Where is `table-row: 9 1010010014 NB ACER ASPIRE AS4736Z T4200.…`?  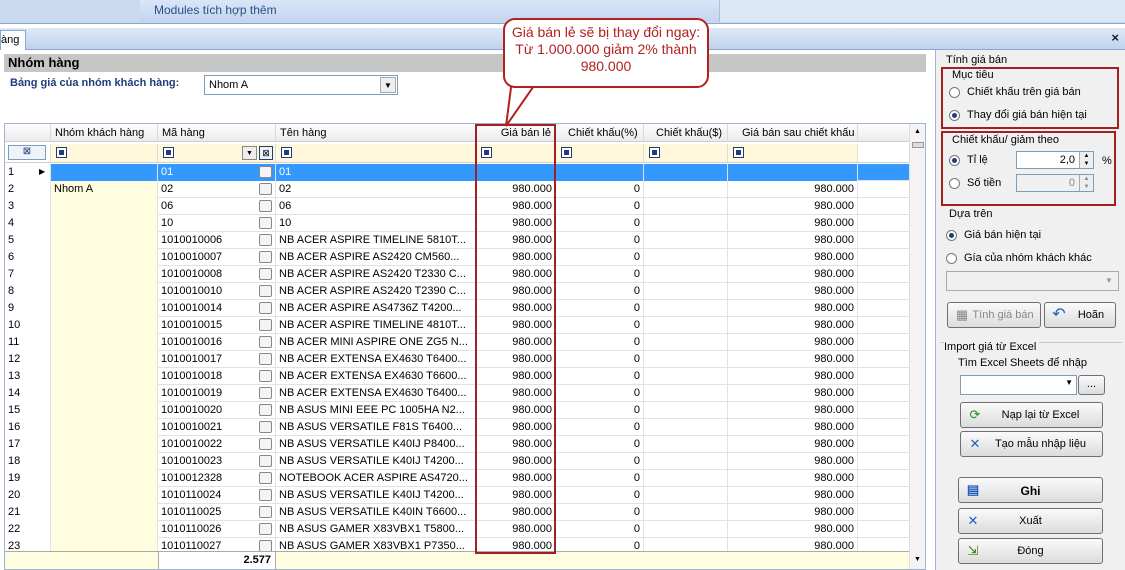
table-row: 9 1010010014 NB ACER ASPIRE AS4736Z T4200.… is located at coordinates (457, 308).